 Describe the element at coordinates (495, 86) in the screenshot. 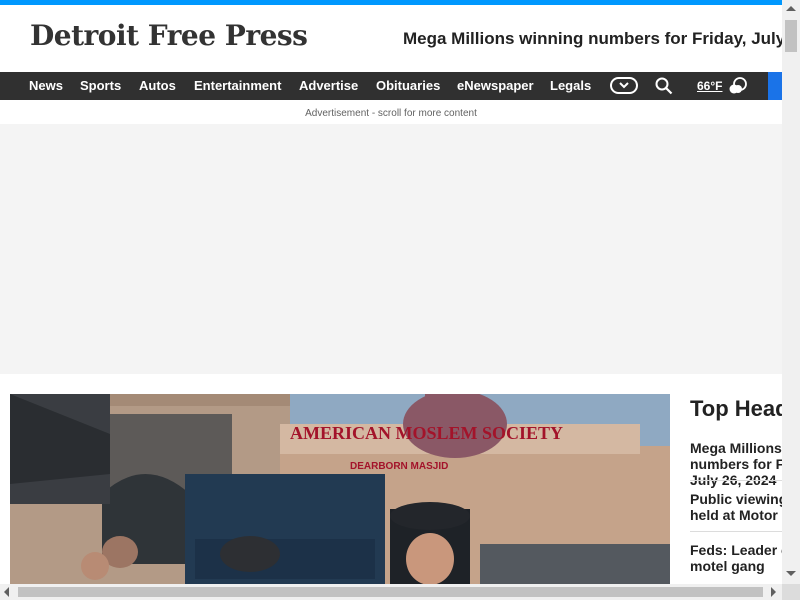

I see `nav-enewspaper: eNewspaper` at that location.